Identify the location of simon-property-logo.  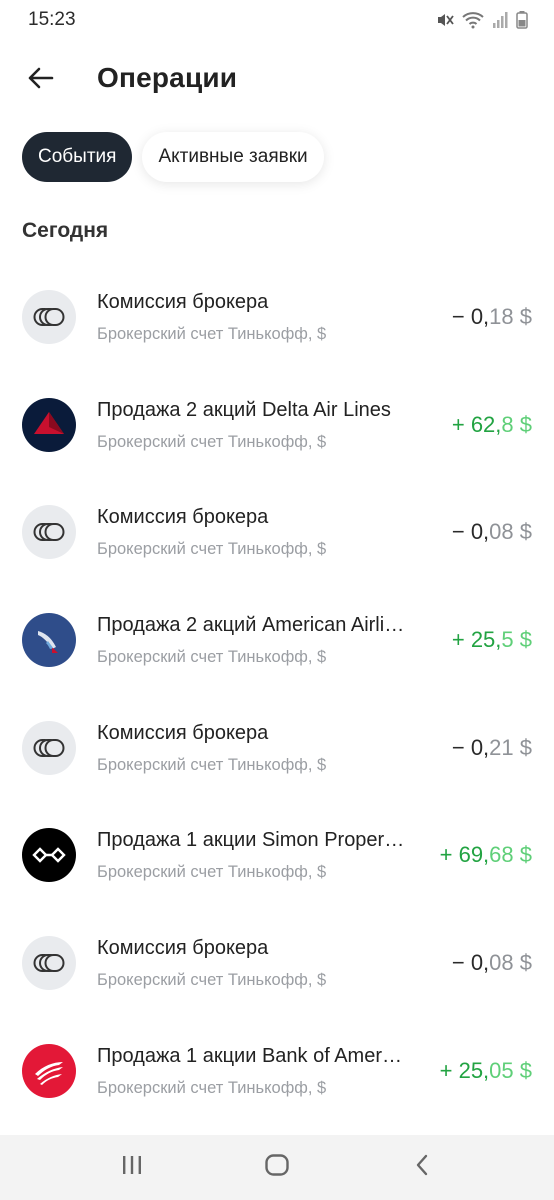
(49, 855).